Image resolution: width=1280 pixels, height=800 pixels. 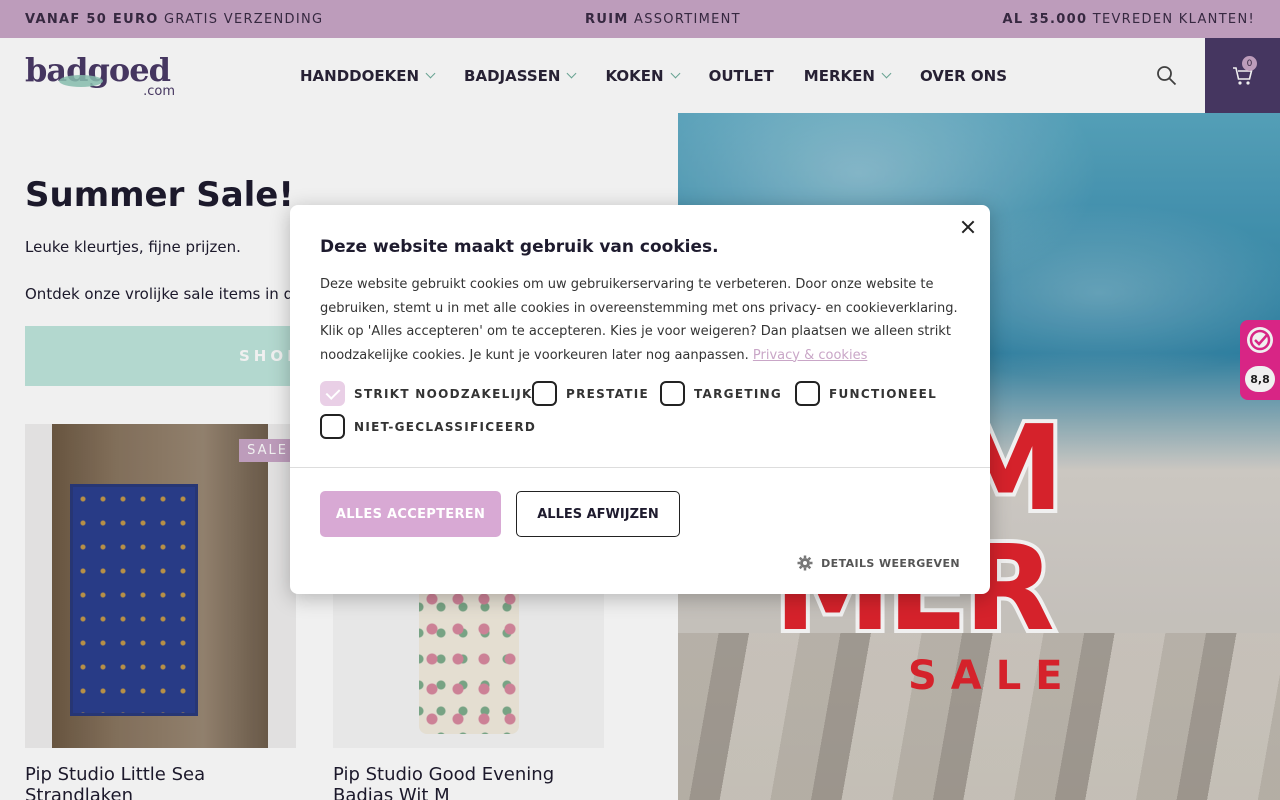 What do you see at coordinates (805, 563) in the screenshot?
I see `gear-icon` at bounding box center [805, 563].